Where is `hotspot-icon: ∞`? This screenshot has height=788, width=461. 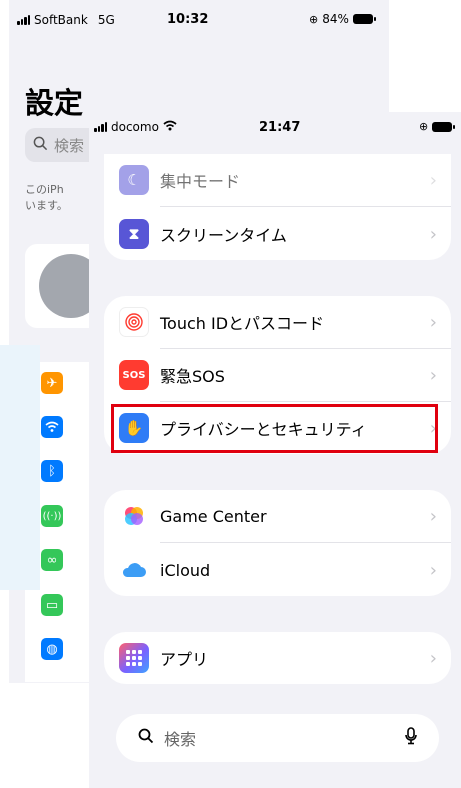
hotspot-icon: ∞ is located at coordinates (52, 560).